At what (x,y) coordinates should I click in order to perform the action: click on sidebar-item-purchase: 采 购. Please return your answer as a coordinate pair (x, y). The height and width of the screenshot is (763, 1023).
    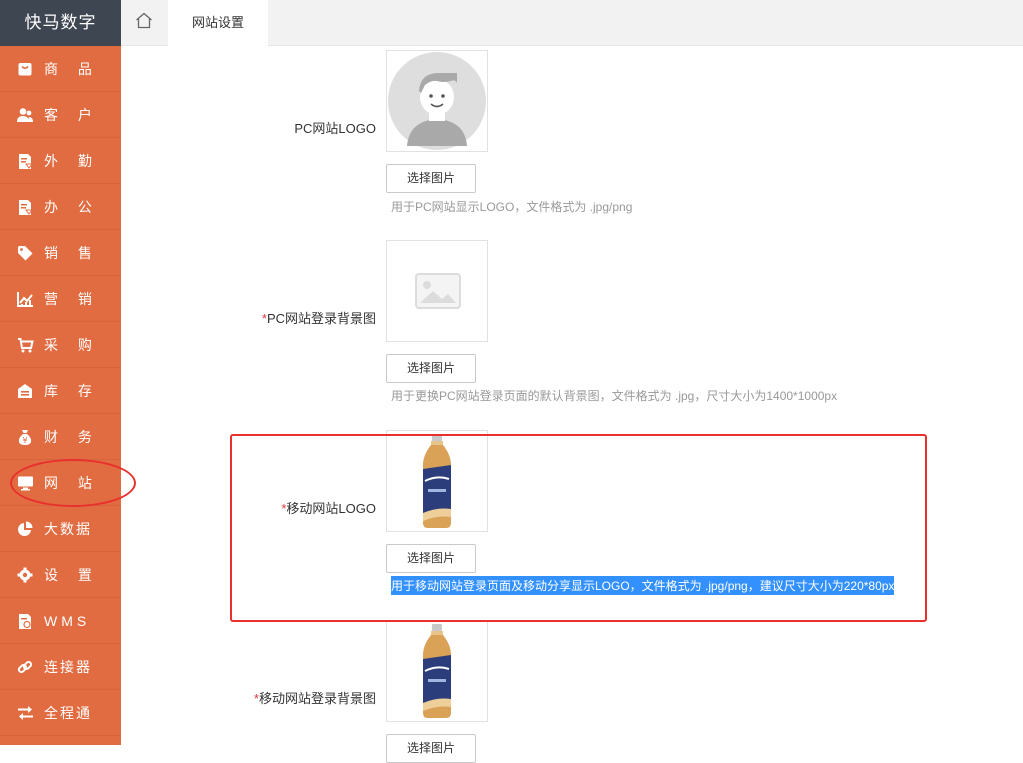
    Looking at the image, I should click on (60, 345).